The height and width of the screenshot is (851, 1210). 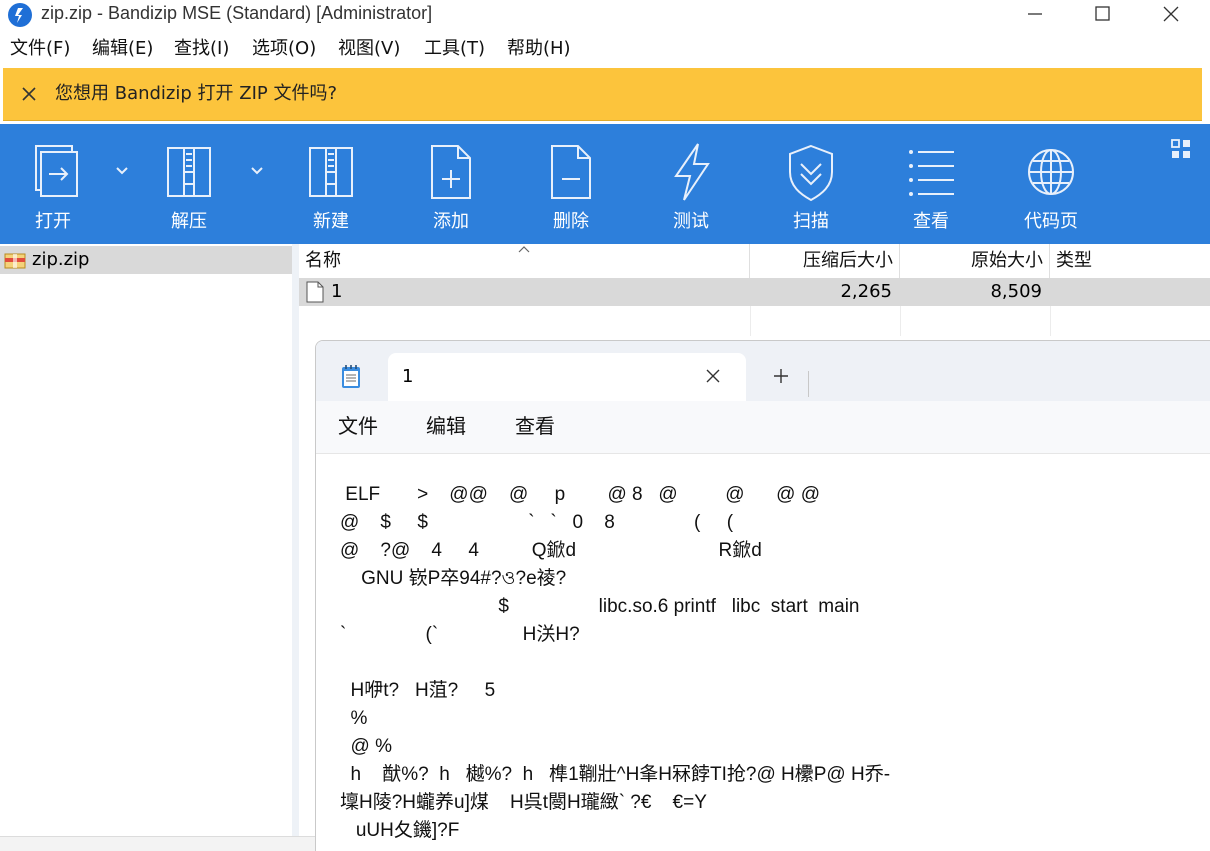 What do you see at coordinates (523, 803) in the screenshot?
I see `text-line: 壈H陵?H蠬养u]煤 H呉t閿H瓏緻` ?€ €=Y` at bounding box center [523, 803].